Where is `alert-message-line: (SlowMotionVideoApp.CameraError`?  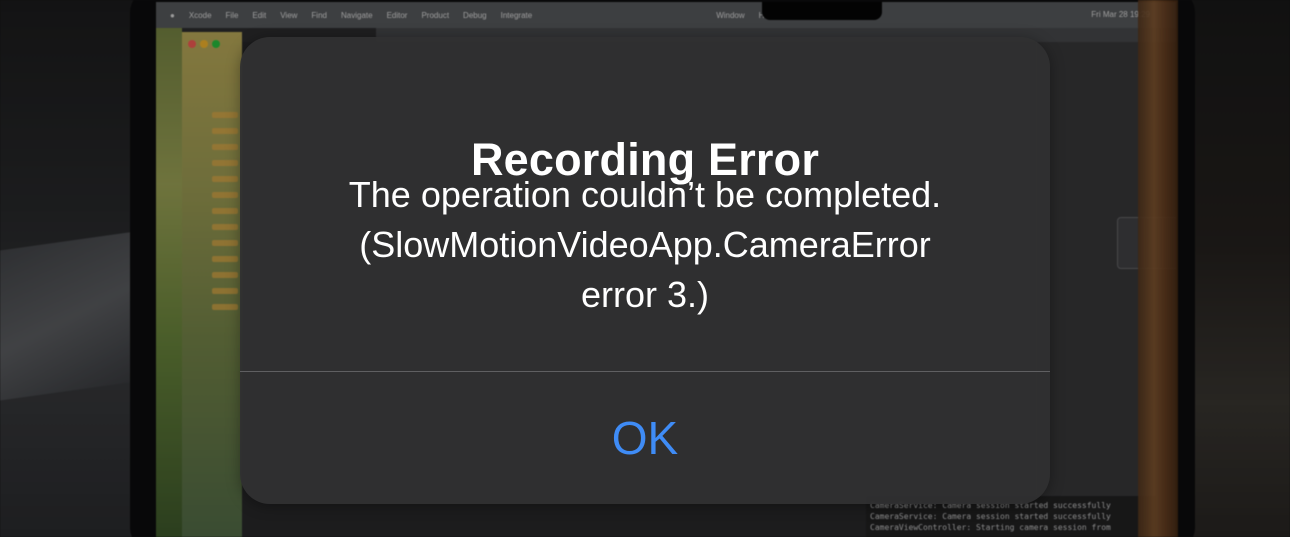 alert-message-line: (SlowMotionVideoApp.CameraError is located at coordinates (645, 244).